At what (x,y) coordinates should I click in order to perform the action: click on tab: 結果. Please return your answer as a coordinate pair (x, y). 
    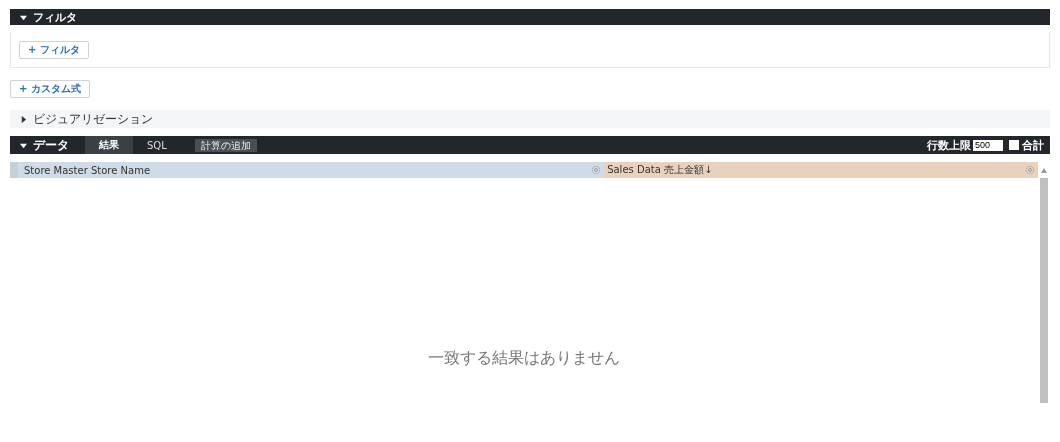
    Looking at the image, I should click on (109, 145).